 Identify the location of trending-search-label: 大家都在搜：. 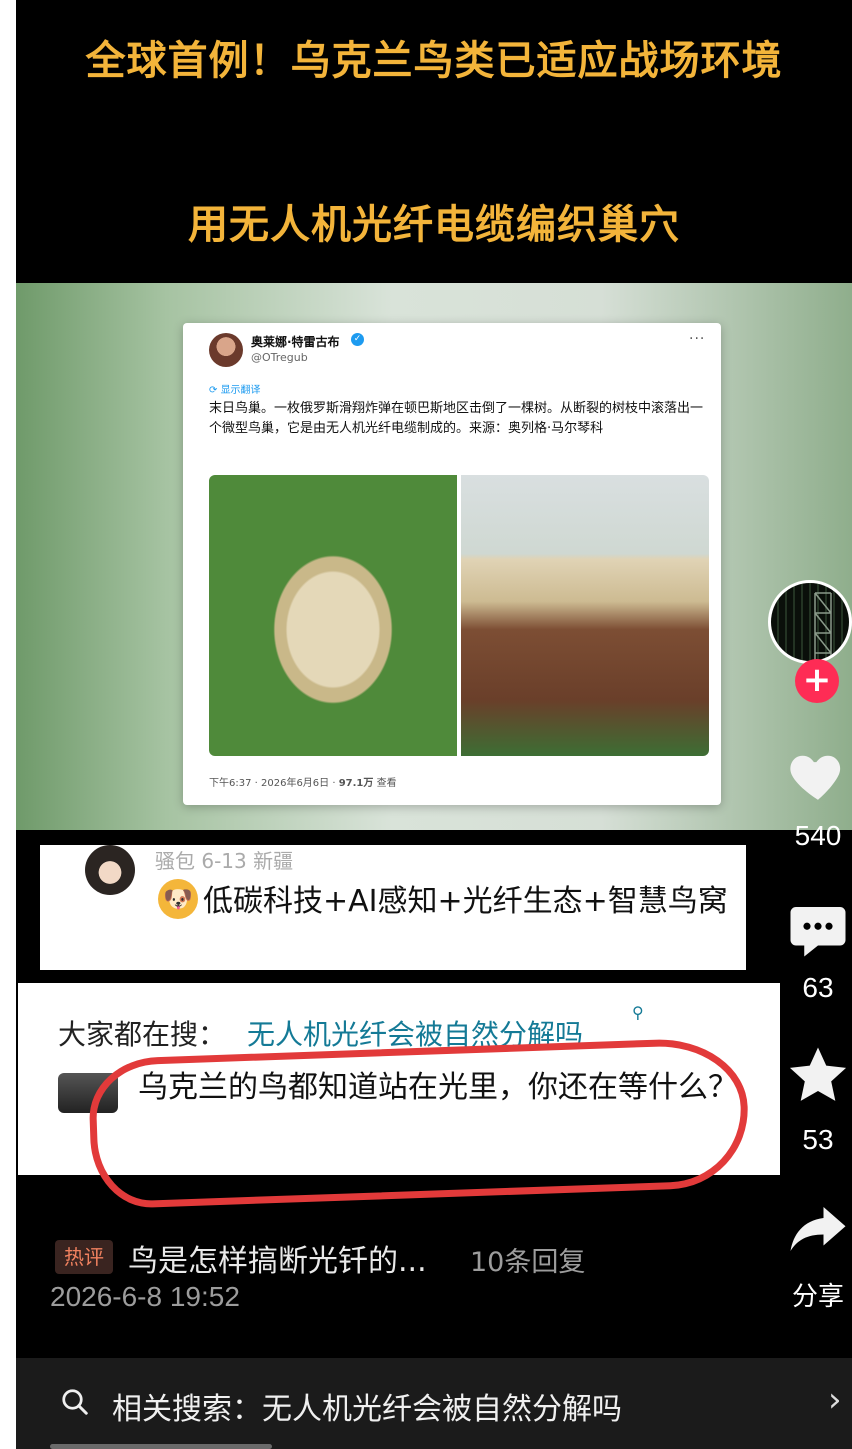
(142, 1034).